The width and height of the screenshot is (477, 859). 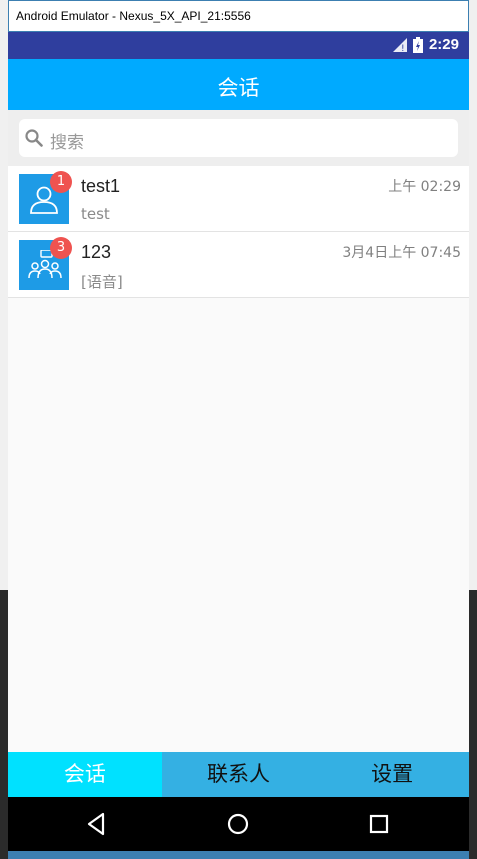 I want to click on battery-charging-icon, so click(x=417, y=44).